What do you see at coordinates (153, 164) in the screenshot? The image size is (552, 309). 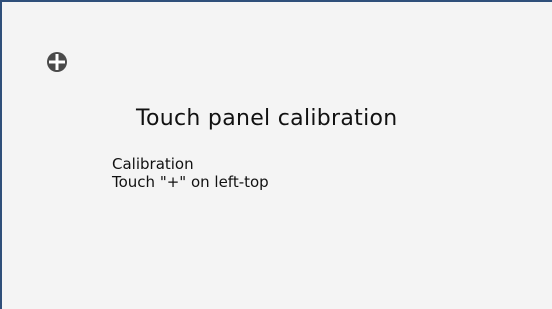 I see `instruction-line-calibration: Calibration` at bounding box center [153, 164].